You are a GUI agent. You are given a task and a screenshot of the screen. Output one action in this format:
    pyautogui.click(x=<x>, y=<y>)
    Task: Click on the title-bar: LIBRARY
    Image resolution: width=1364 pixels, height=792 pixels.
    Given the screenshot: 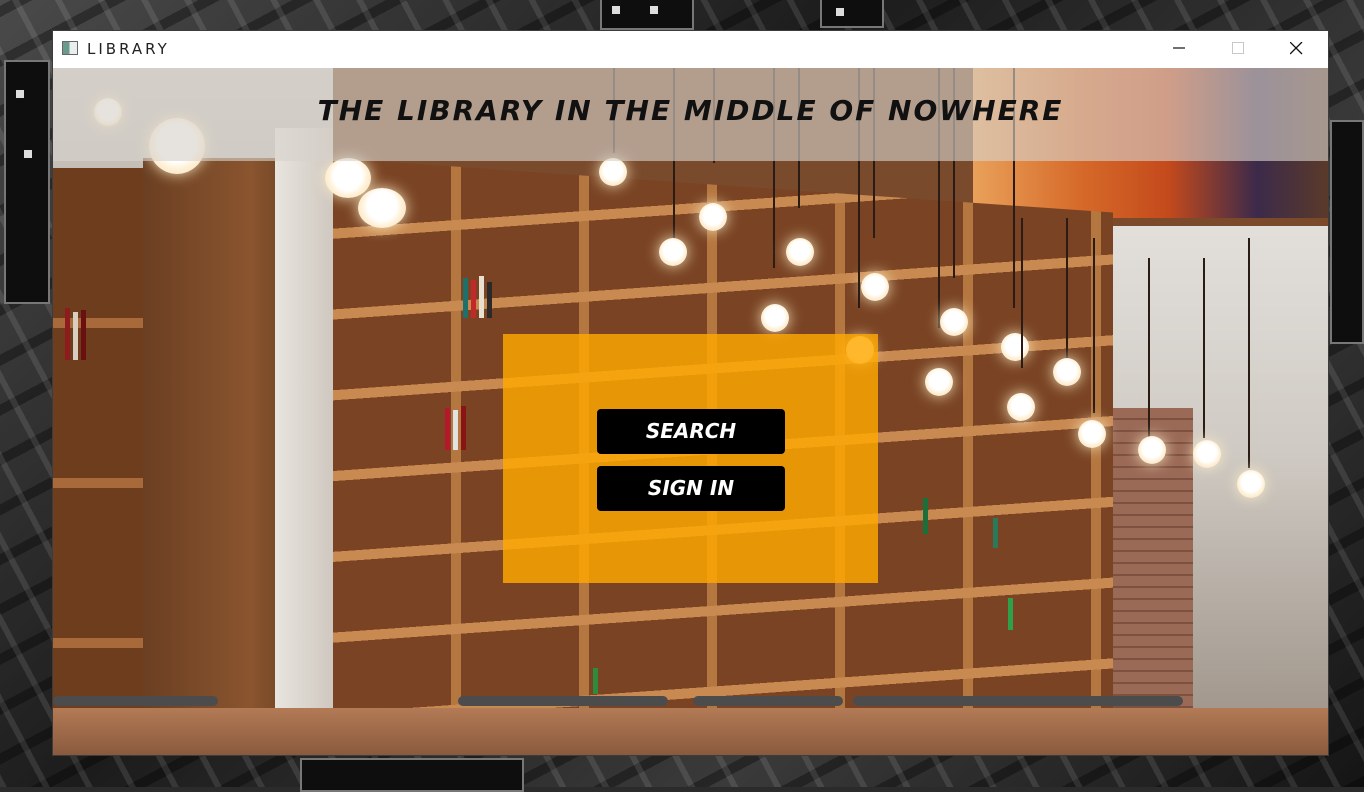 What is the action you would take?
    pyautogui.click(x=690, y=49)
    